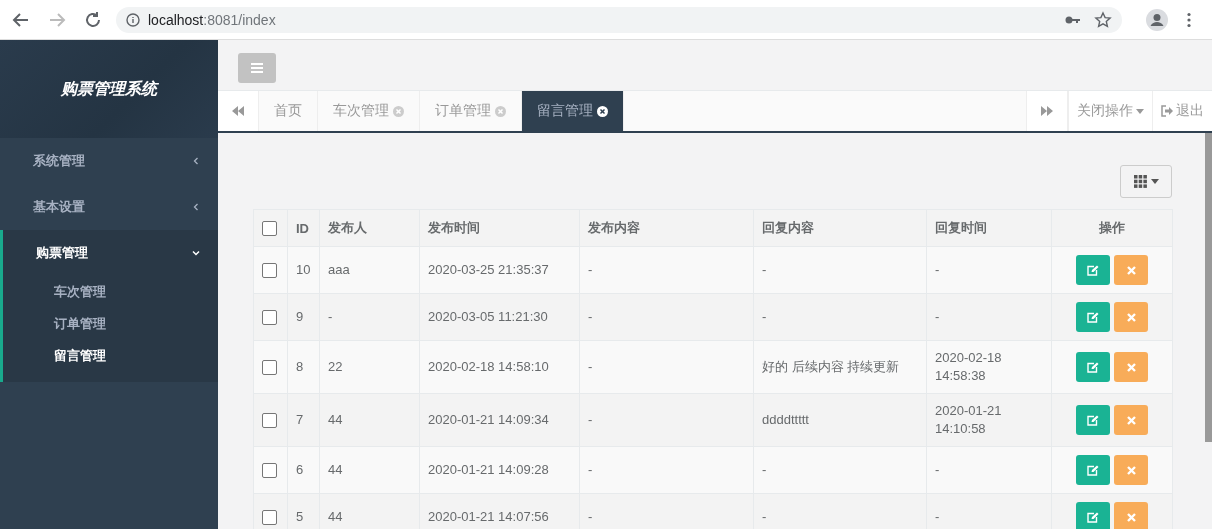 The image size is (1212, 529). I want to click on app-title: 购票管理系统, so click(109, 88).